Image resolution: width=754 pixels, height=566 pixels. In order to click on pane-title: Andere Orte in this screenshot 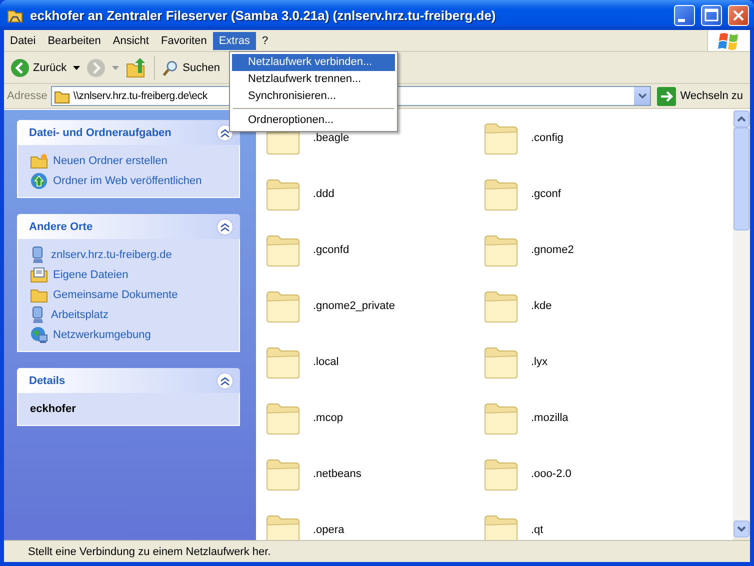, I will do `click(61, 226)`.